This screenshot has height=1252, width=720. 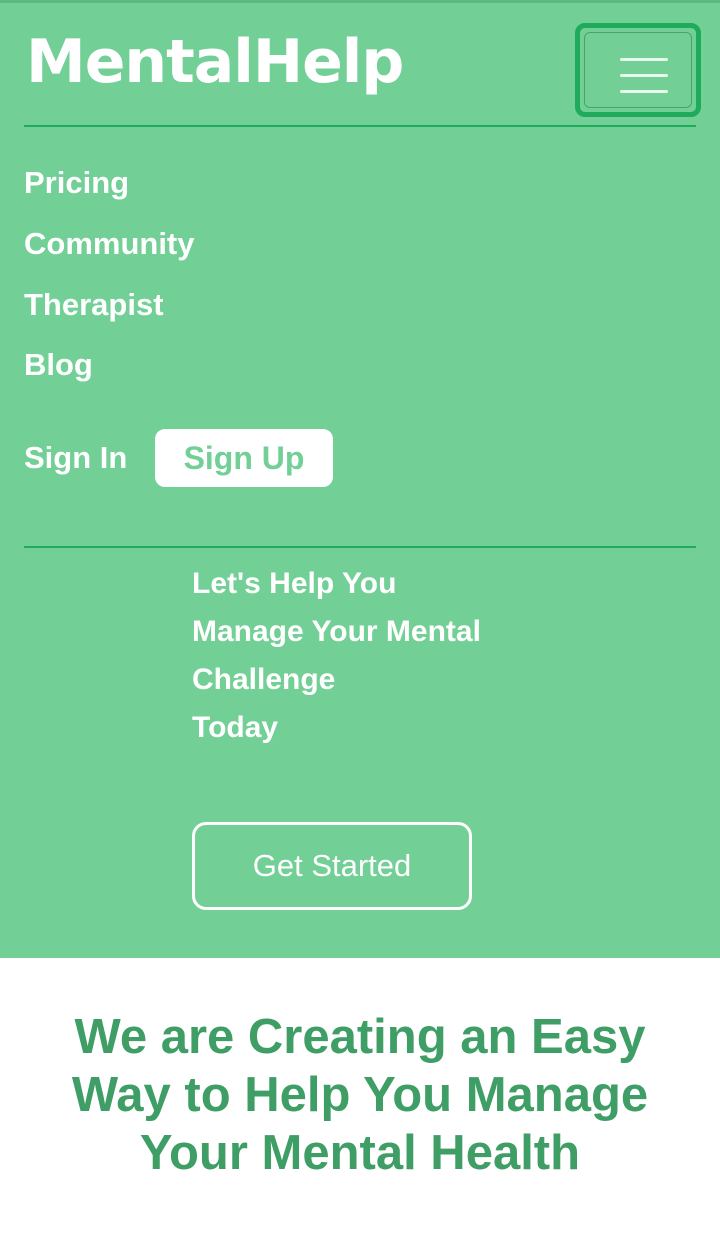 I want to click on tagline-line: Your Mental Health, so click(x=360, y=1153).